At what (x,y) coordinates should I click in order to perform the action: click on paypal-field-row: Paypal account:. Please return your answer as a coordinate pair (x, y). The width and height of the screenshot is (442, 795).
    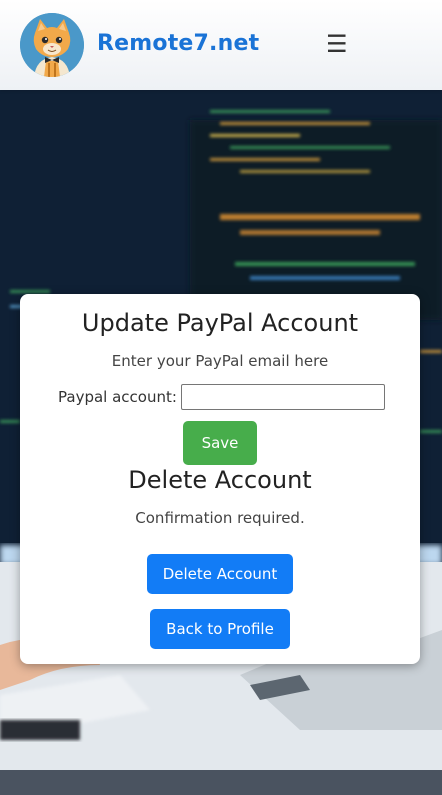
    Looking at the image, I should click on (221, 397).